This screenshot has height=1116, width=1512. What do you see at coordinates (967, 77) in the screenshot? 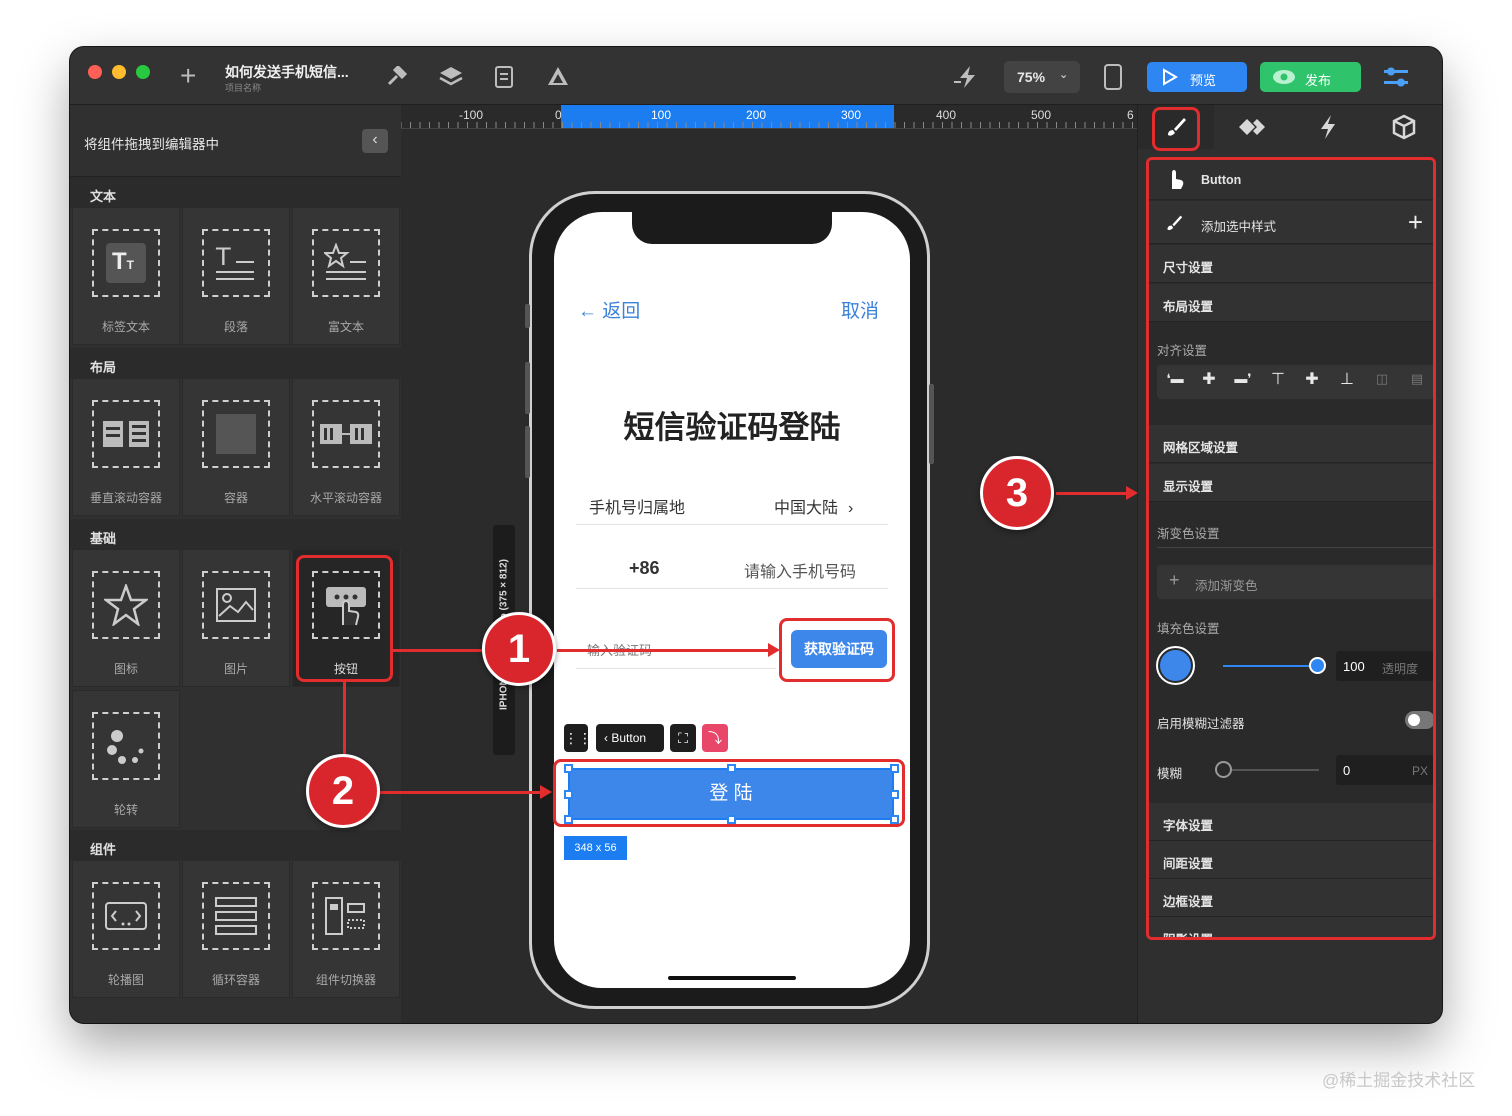
I see `lightning-icon` at bounding box center [967, 77].